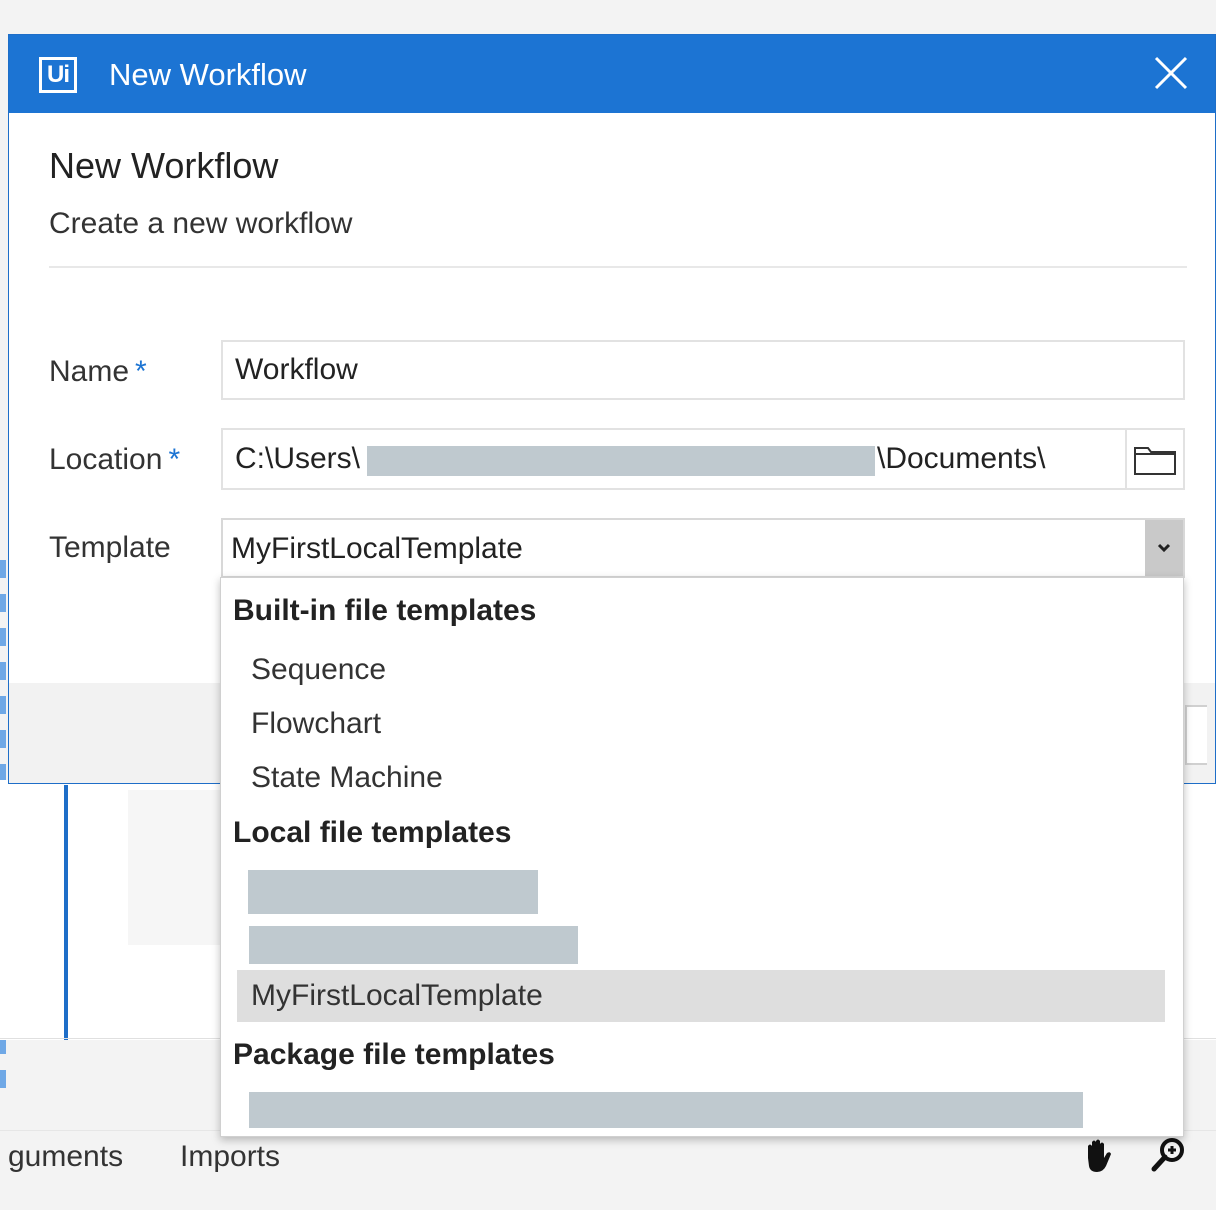 This screenshot has width=1216, height=1210. I want to click on dialog-heading: New Workflow, so click(164, 165).